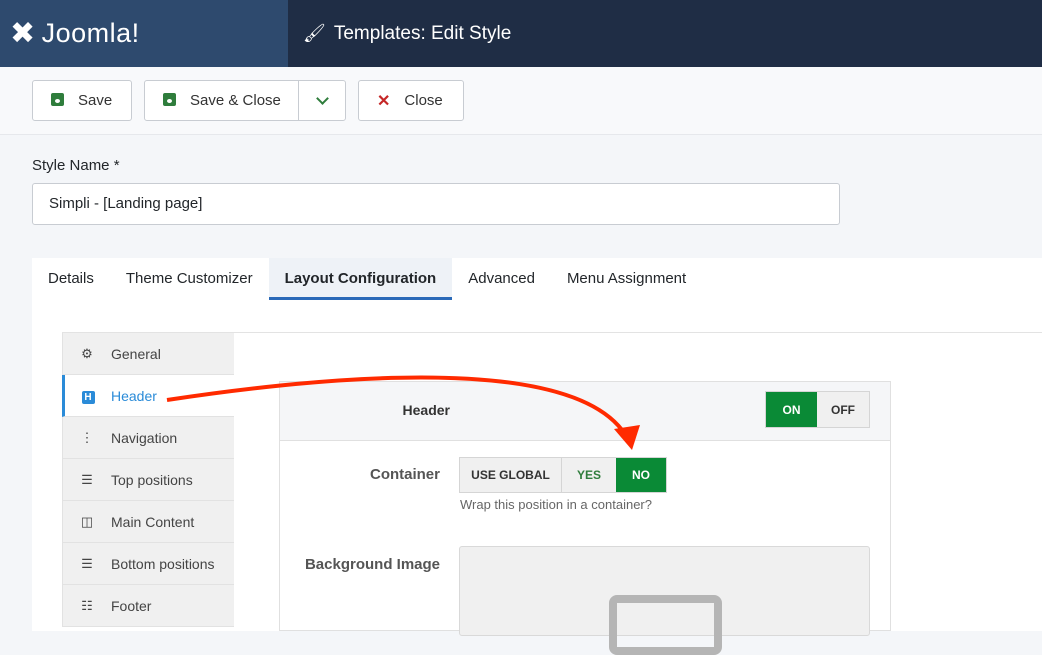 This screenshot has height=655, width=1042. I want to click on annotation-arrow, so click(403, 412).